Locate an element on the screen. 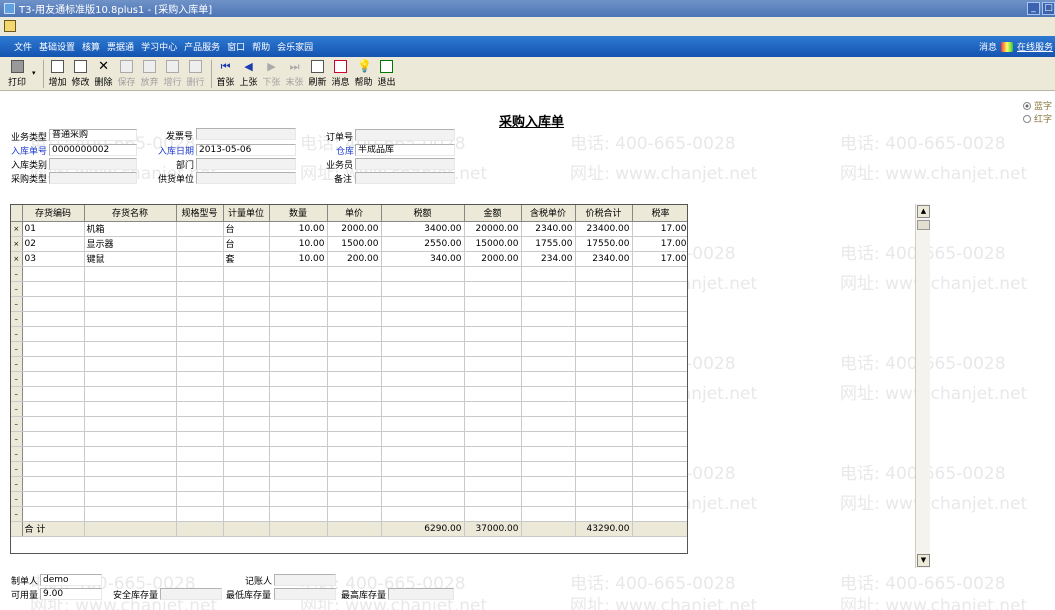 The height and width of the screenshot is (610, 1055). cell-qty: 10.00 is located at coordinates (298, 259).